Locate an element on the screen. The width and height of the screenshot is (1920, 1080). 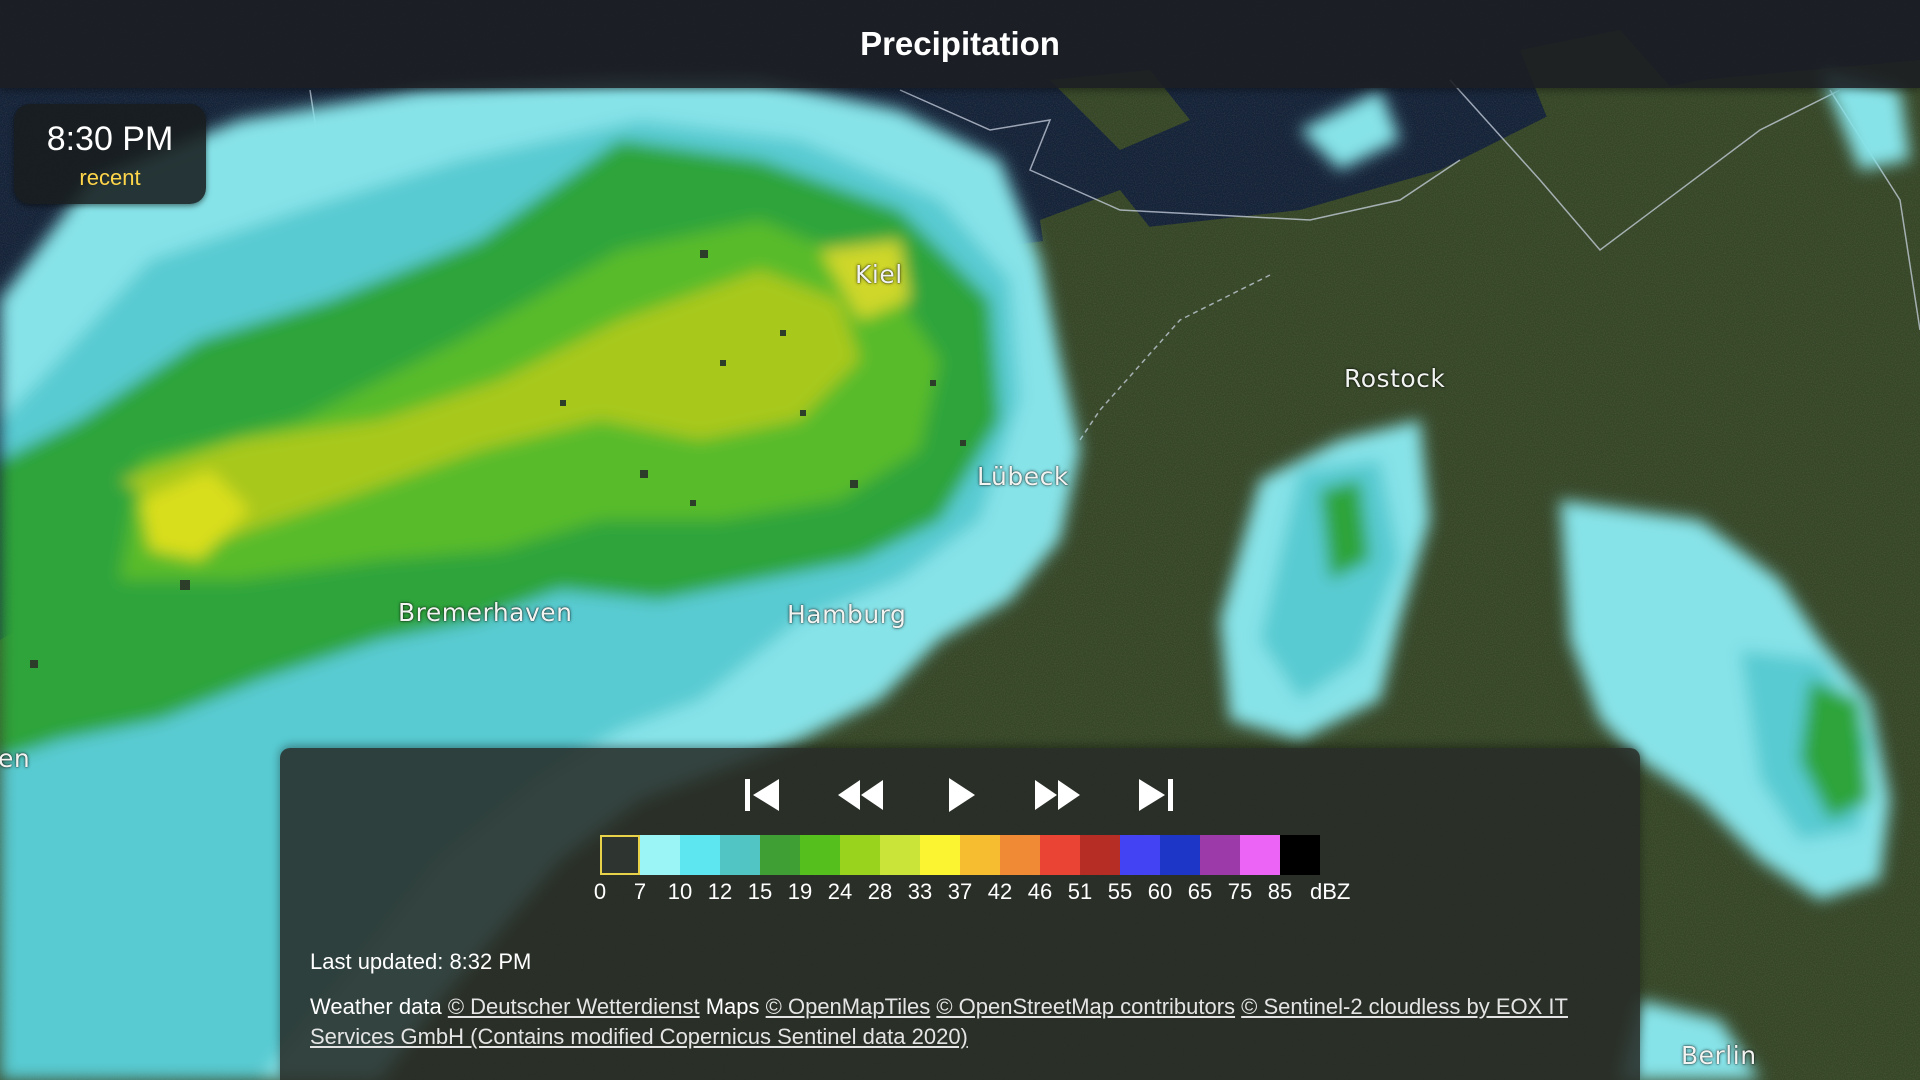
city-label-hamburg: Hamburg is located at coordinates (847, 614).